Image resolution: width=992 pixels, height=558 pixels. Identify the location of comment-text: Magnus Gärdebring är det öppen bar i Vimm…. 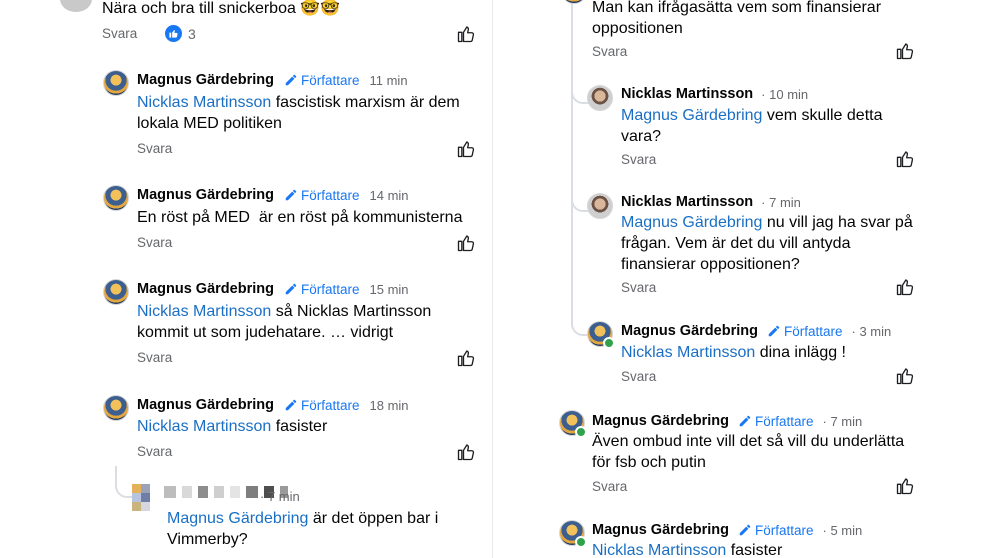
(303, 529).